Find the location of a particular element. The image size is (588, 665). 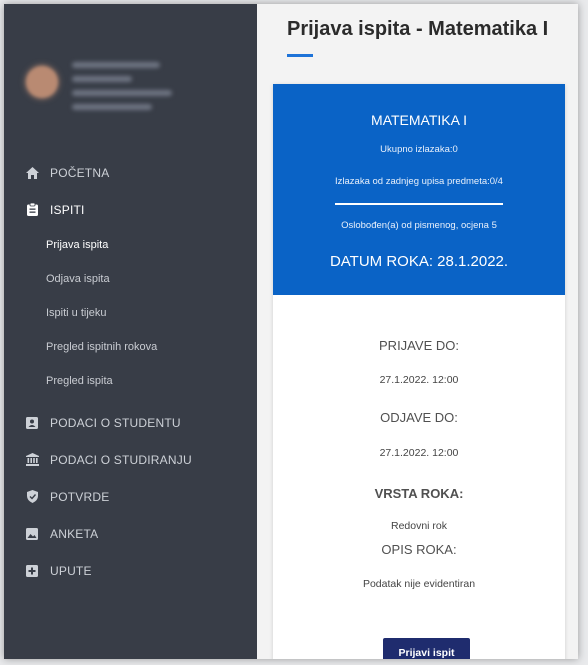

page-title: Prijava ispita - Matematika I is located at coordinates (418, 29).